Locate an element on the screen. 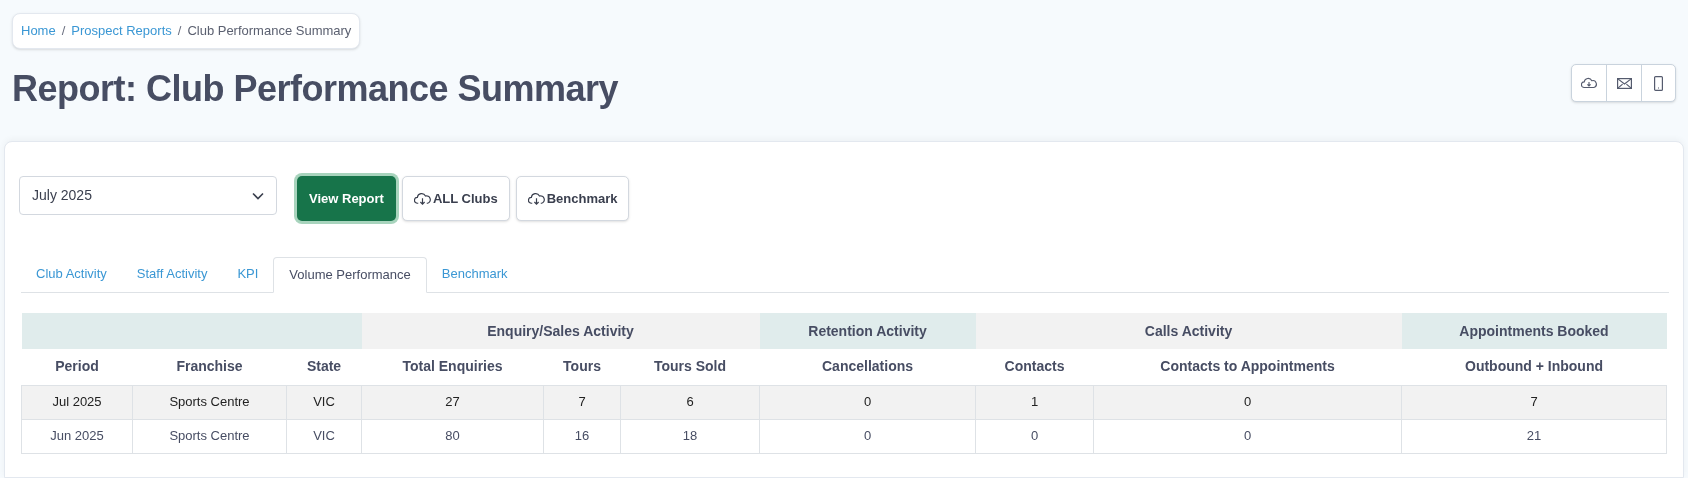 The height and width of the screenshot is (478, 1688). group-header: Appointments Booked is located at coordinates (1534, 330).